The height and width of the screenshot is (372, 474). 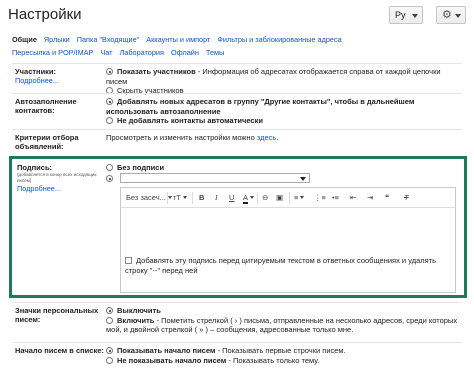 I want to click on badges-off-option: Выключить, so click(x=284, y=311).